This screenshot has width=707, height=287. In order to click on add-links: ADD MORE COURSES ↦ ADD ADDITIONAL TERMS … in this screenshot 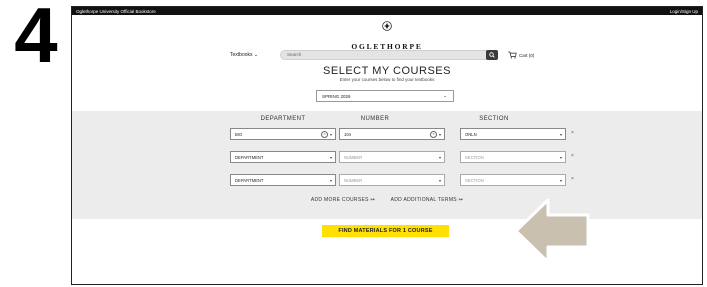, I will do `click(387, 200)`.